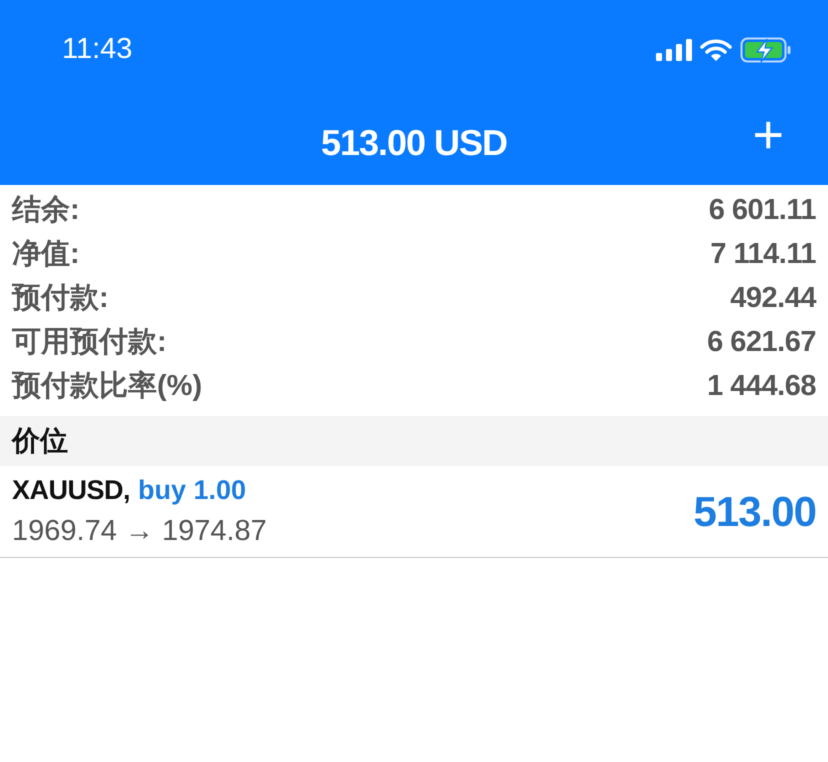 The height and width of the screenshot is (762, 828). I want to click on summary-label: 可用预付款:, so click(89, 342).